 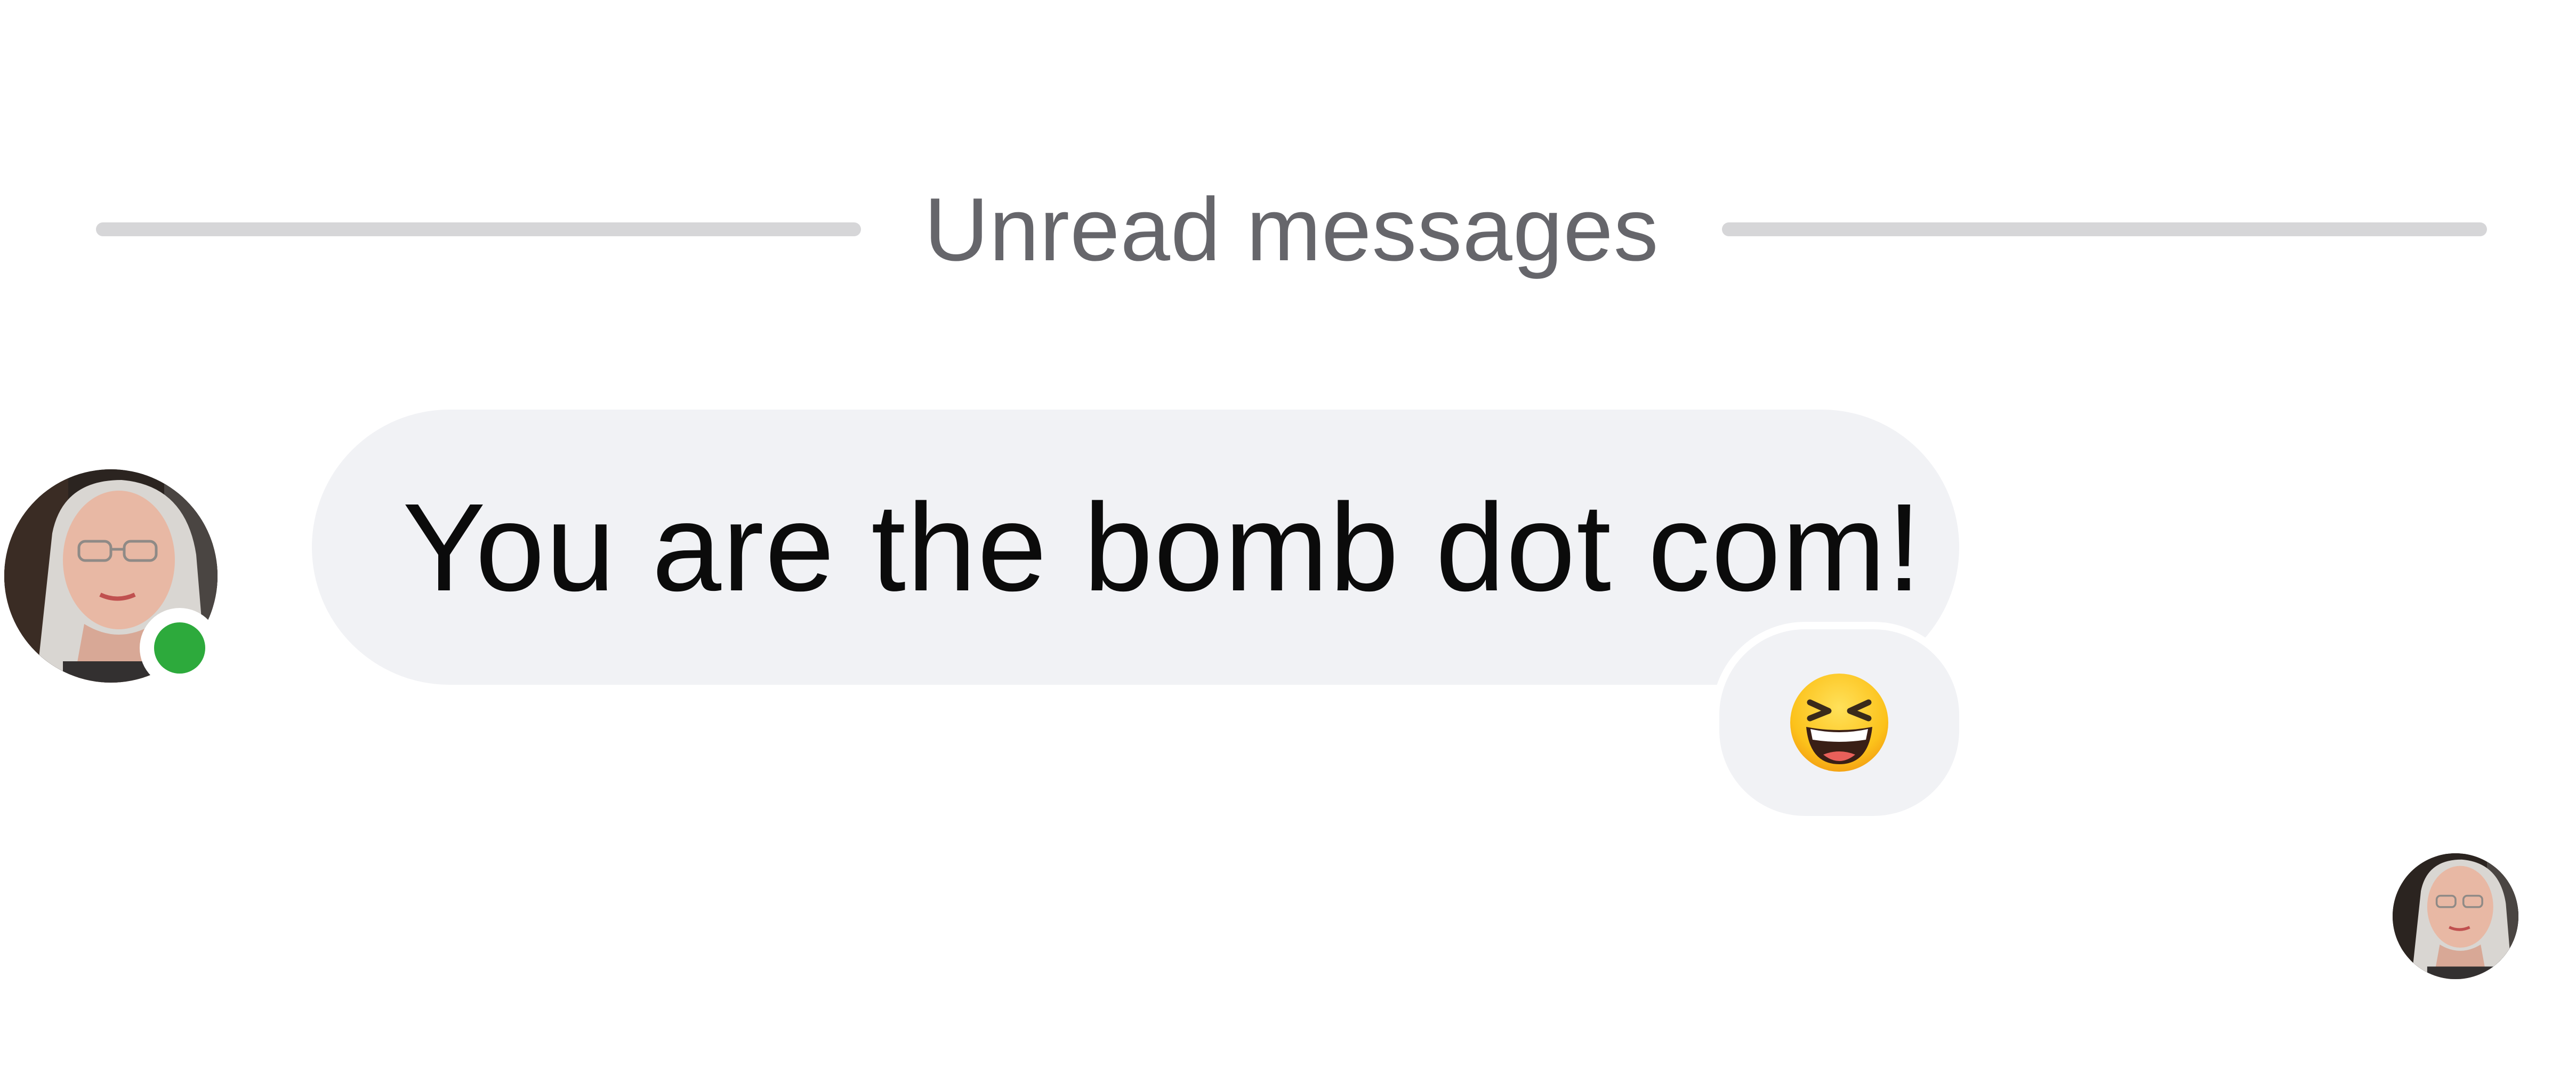 I want to click on unread-messages-divider: Unread messages, so click(x=1292, y=229).